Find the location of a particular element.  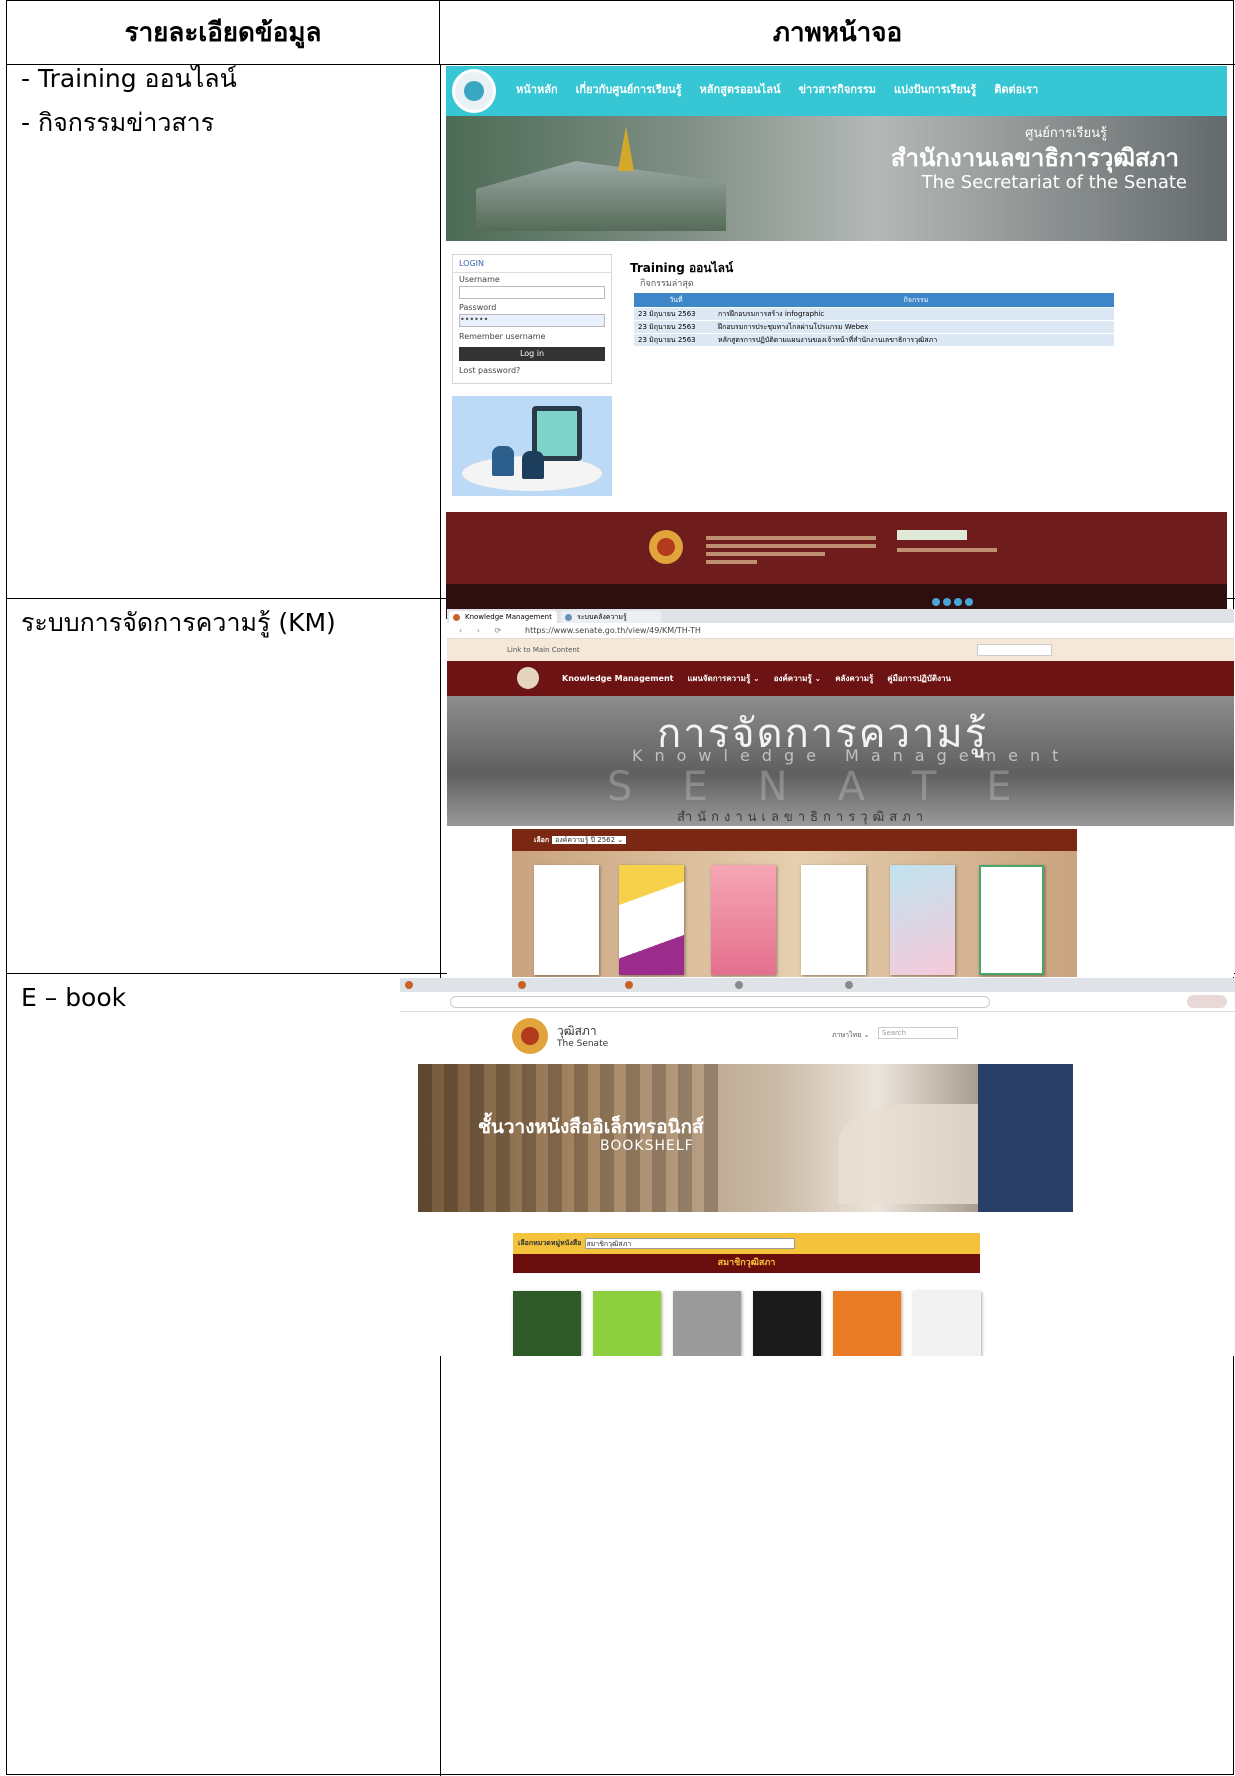

row2-text: ระบบการจัดการความรู้ (KM) is located at coordinates (178, 623).